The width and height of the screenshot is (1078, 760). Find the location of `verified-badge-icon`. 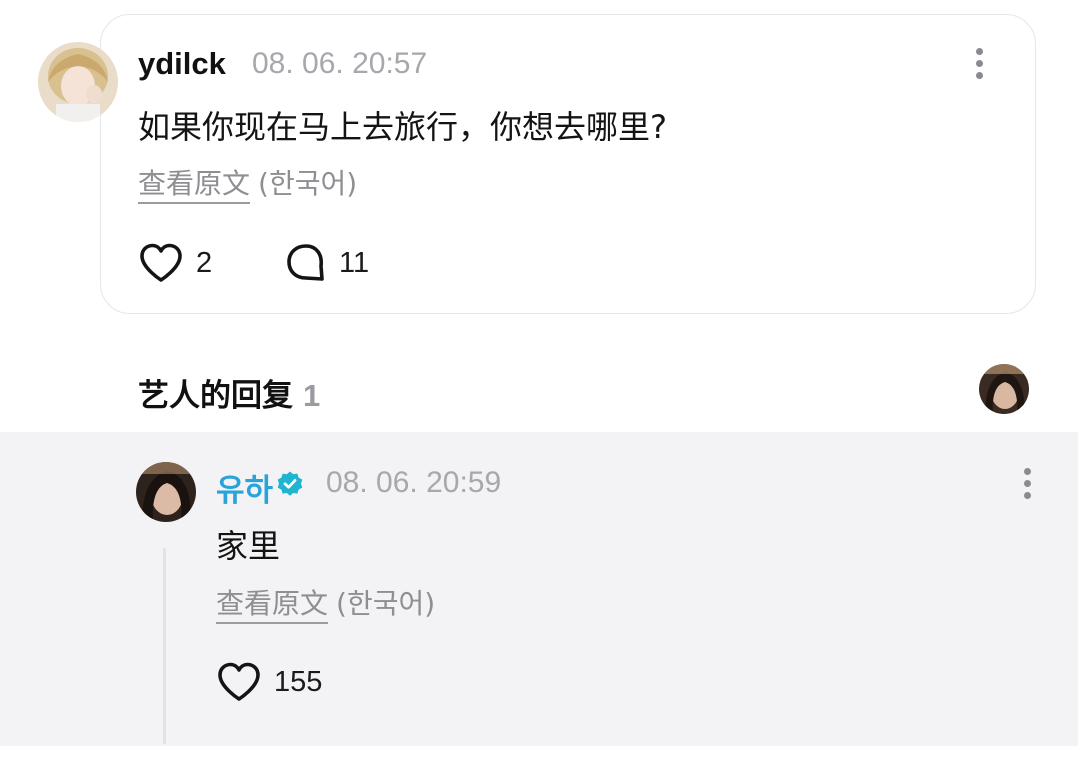

verified-badge-icon is located at coordinates (290, 483).